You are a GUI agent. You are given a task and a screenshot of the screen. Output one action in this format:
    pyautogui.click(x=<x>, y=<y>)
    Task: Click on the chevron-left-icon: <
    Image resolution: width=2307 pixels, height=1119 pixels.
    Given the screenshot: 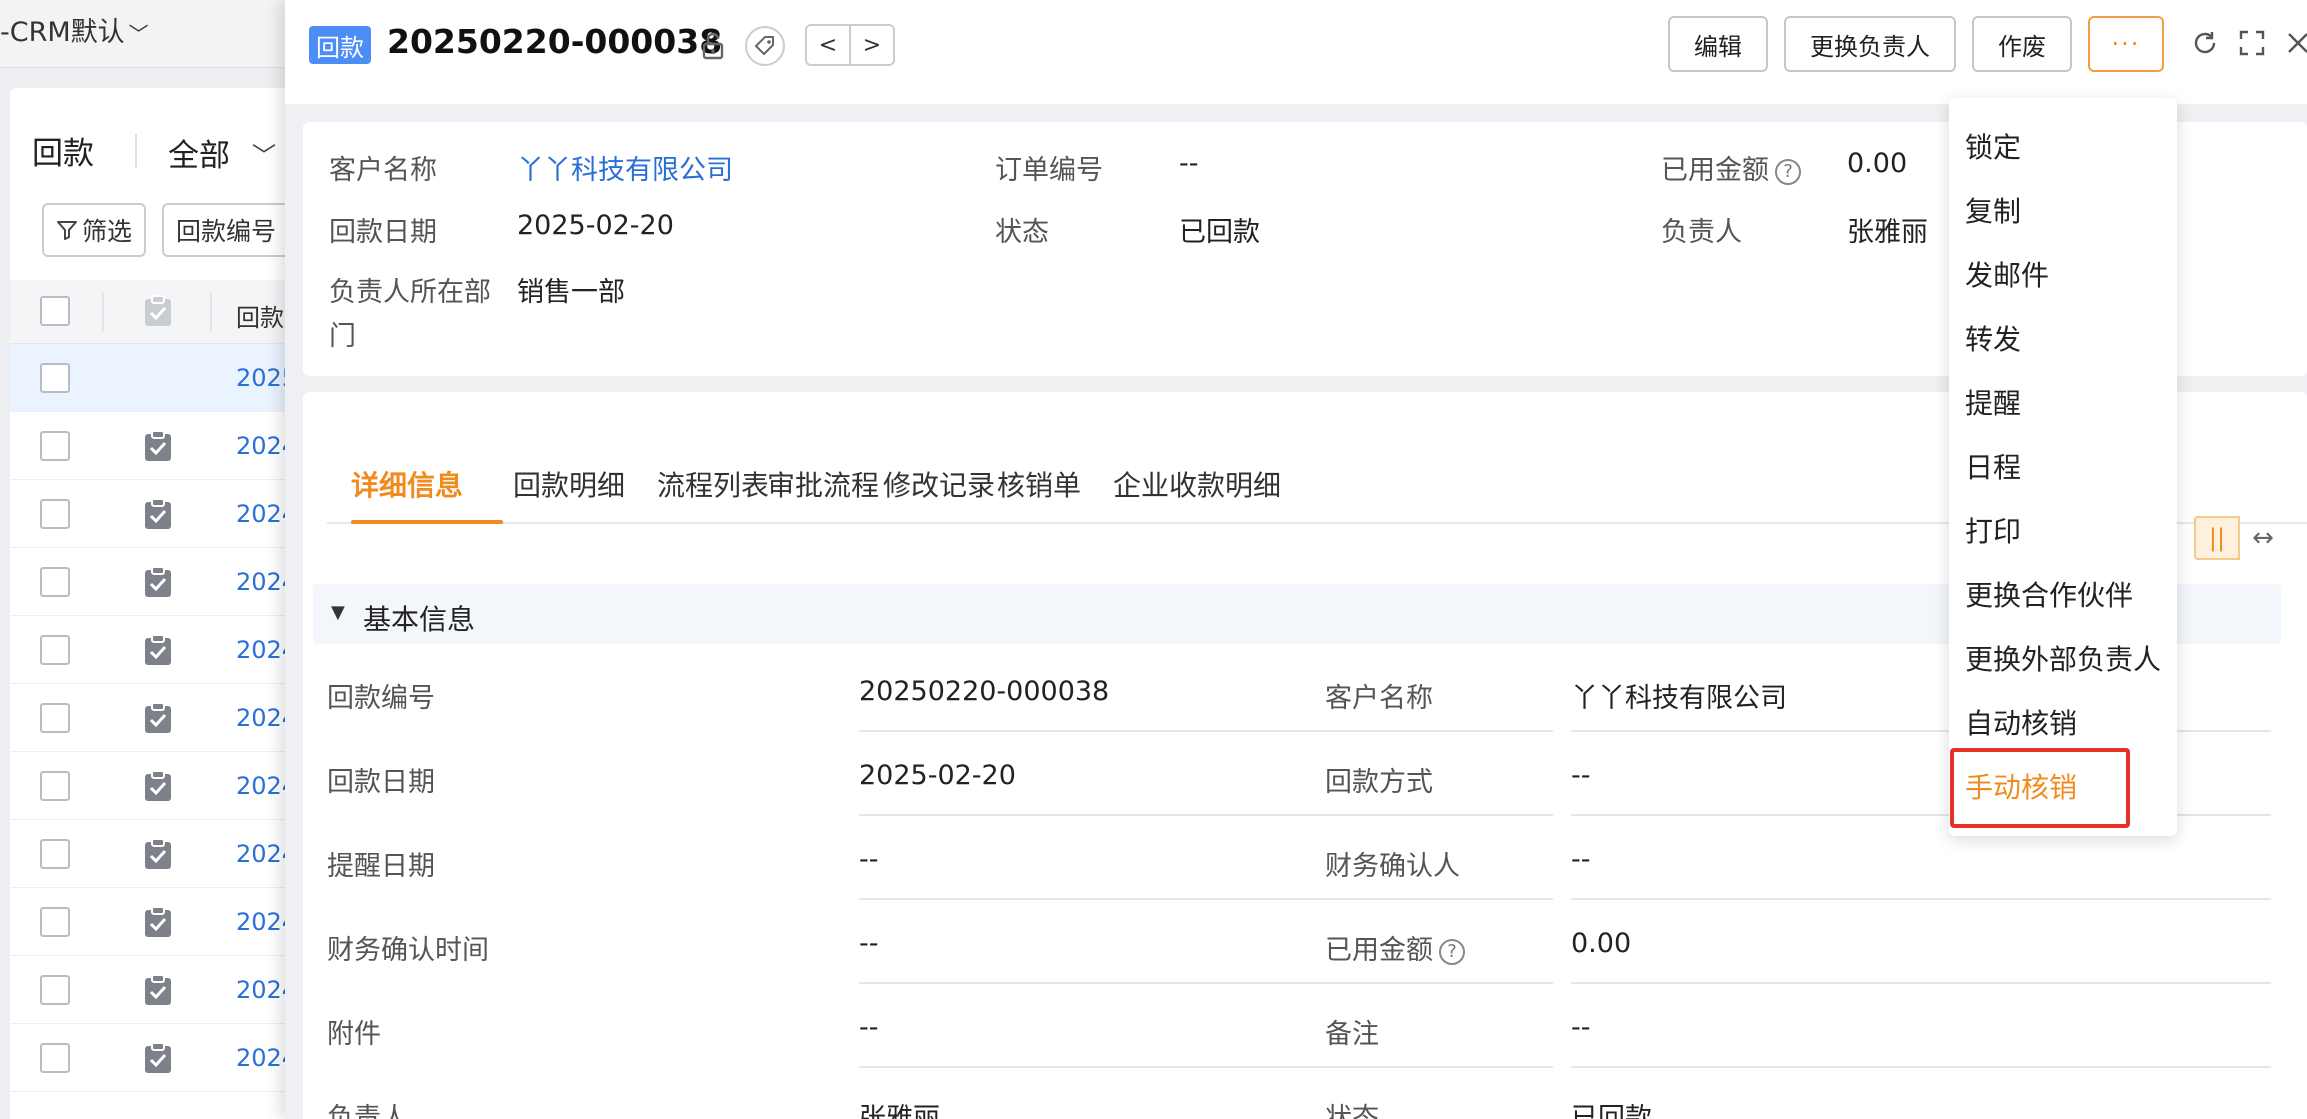 What is the action you would take?
    pyautogui.click(x=828, y=45)
    